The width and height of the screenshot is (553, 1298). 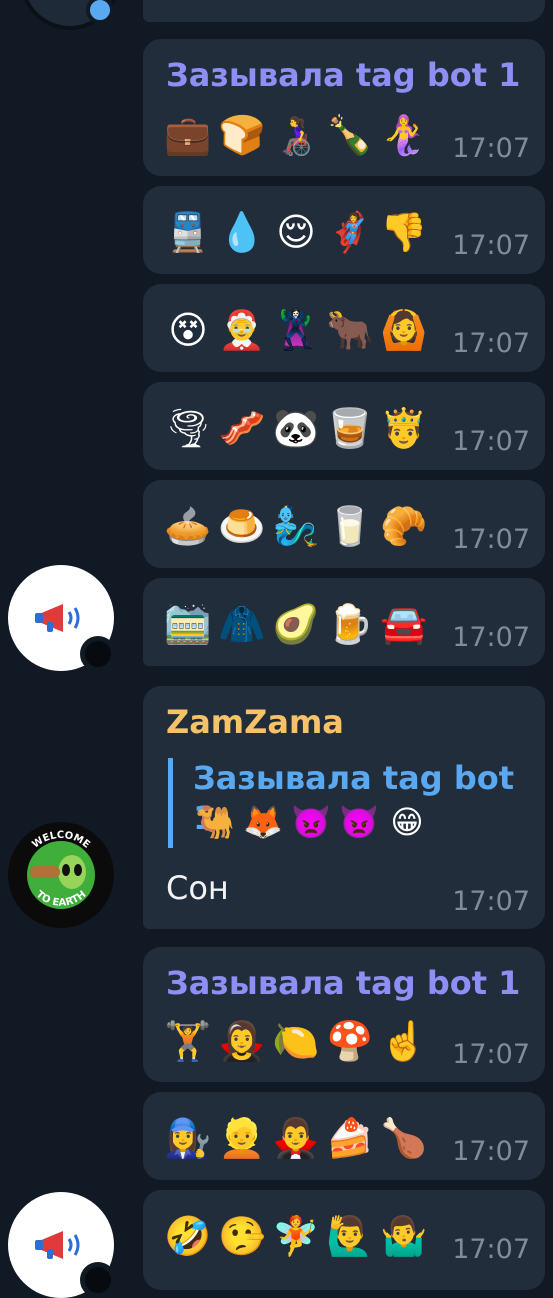 What do you see at coordinates (242, 1138) in the screenshot?
I see `emoji: 👱` at bounding box center [242, 1138].